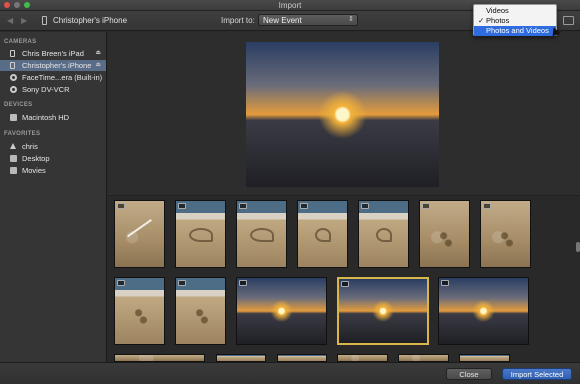  I want to click on import-to-label: Import to:, so click(238, 20).